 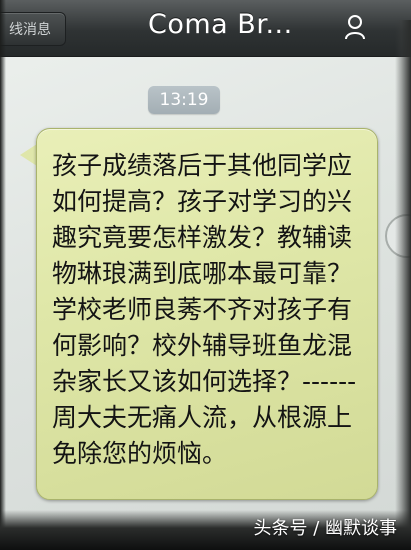 I want to click on phone-frame-left, so click(x=3, y=275).